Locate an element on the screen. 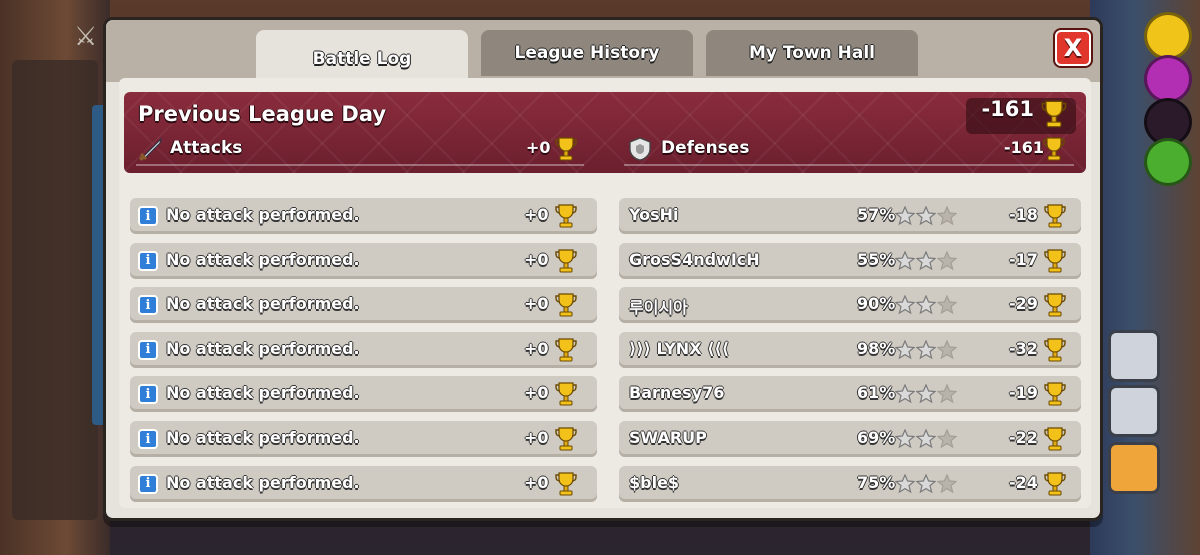 Image resolution: width=1200 pixels, height=555 pixels. attacks-divider is located at coordinates (360, 165).